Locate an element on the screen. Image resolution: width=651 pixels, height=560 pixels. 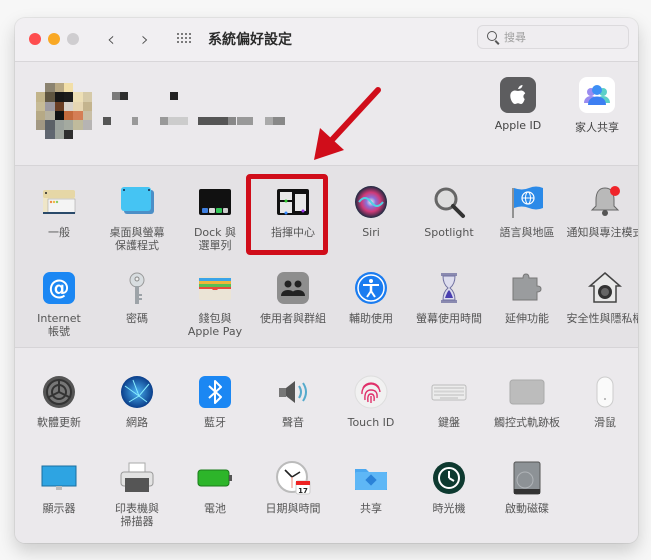
search-icon is located at coordinates (492, 36).